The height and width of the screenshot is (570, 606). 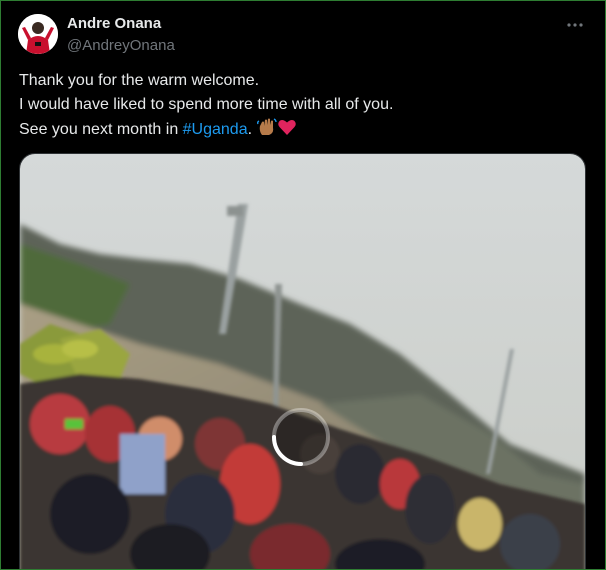 I want to click on author-display-name: Andre Onana, so click(x=114, y=24).